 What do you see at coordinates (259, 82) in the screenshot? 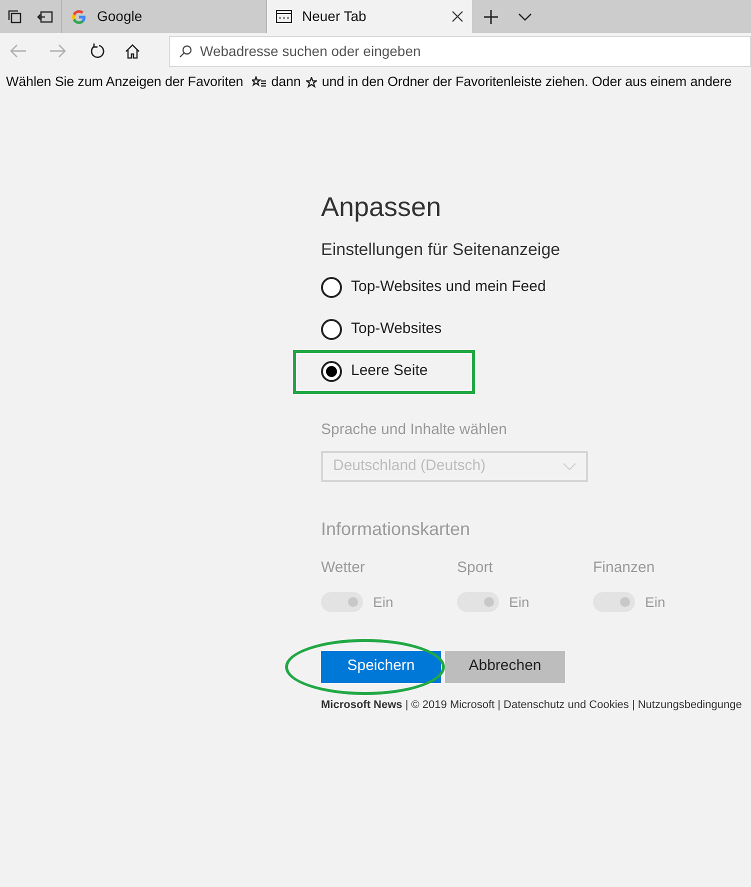
I see `favorites-list-icon` at bounding box center [259, 82].